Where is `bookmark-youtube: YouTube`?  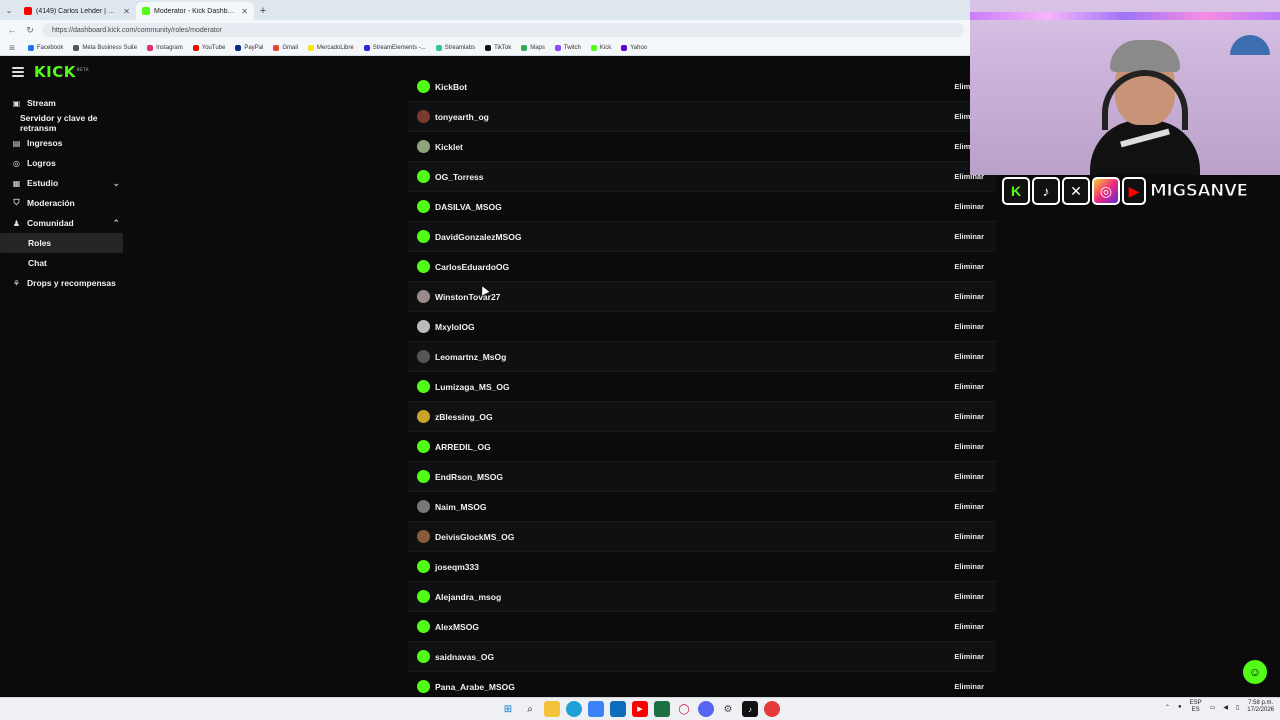 bookmark-youtube: YouTube is located at coordinates (208, 47).